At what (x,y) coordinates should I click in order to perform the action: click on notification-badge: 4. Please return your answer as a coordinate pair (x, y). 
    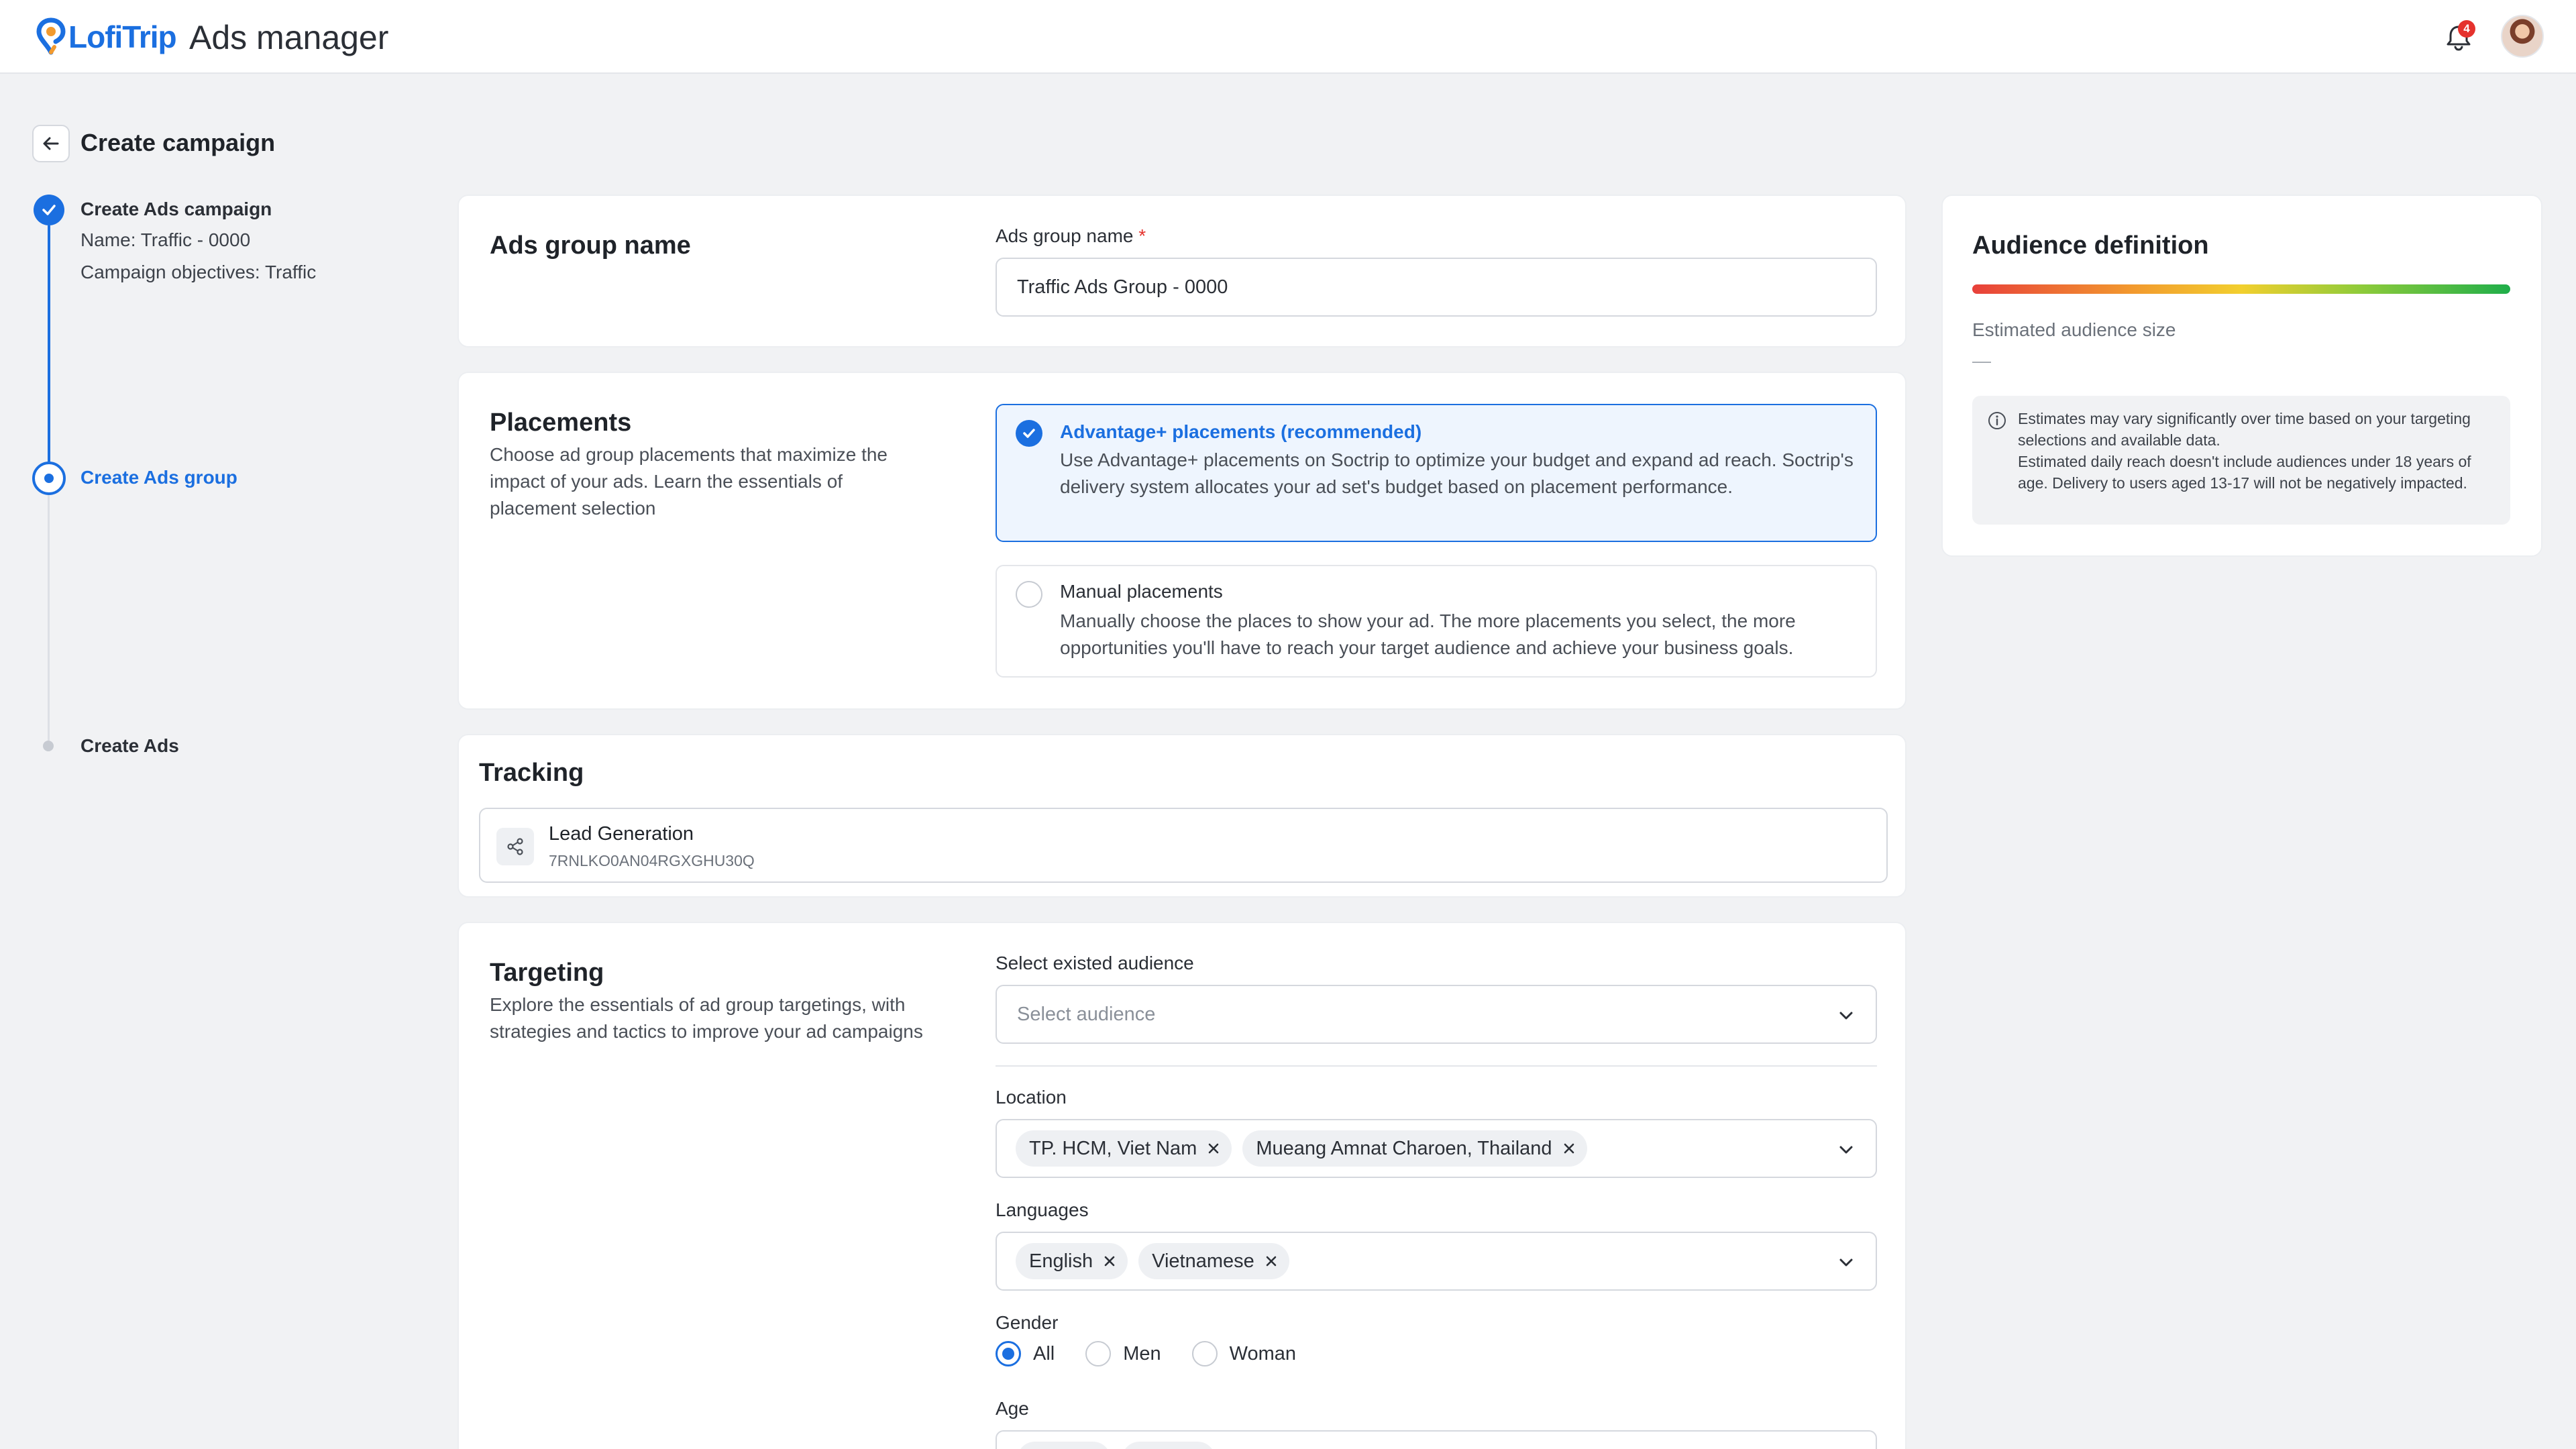
    Looking at the image, I should click on (2466, 29).